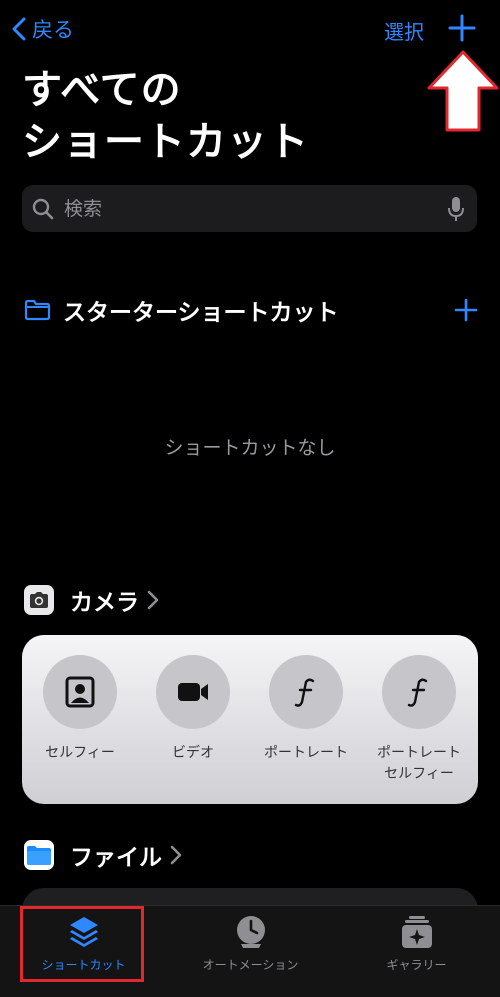 The height and width of the screenshot is (997, 500). Describe the element at coordinates (116, 858) in the screenshot. I see `files-section-label: ファイル` at that location.